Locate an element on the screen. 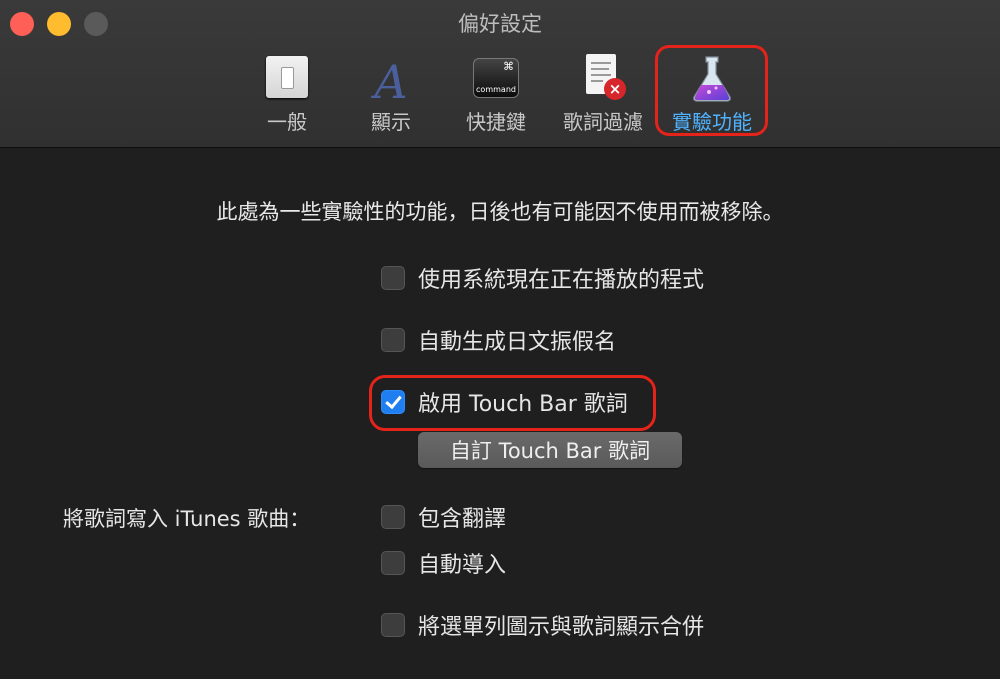 This screenshot has width=1000, height=679. document-x-icon: × is located at coordinates (603, 79).